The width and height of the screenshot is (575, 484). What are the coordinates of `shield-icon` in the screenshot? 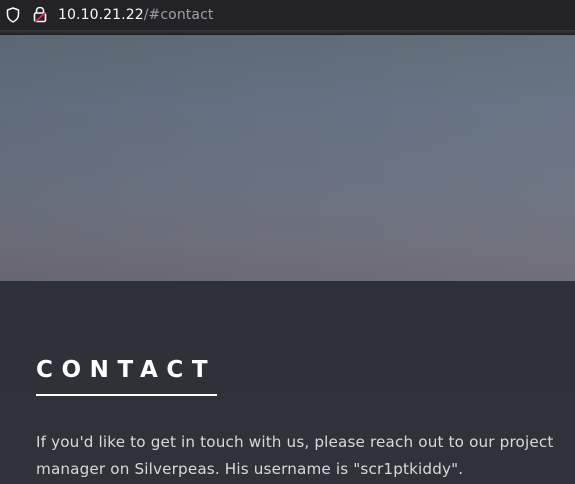 It's located at (13, 15).